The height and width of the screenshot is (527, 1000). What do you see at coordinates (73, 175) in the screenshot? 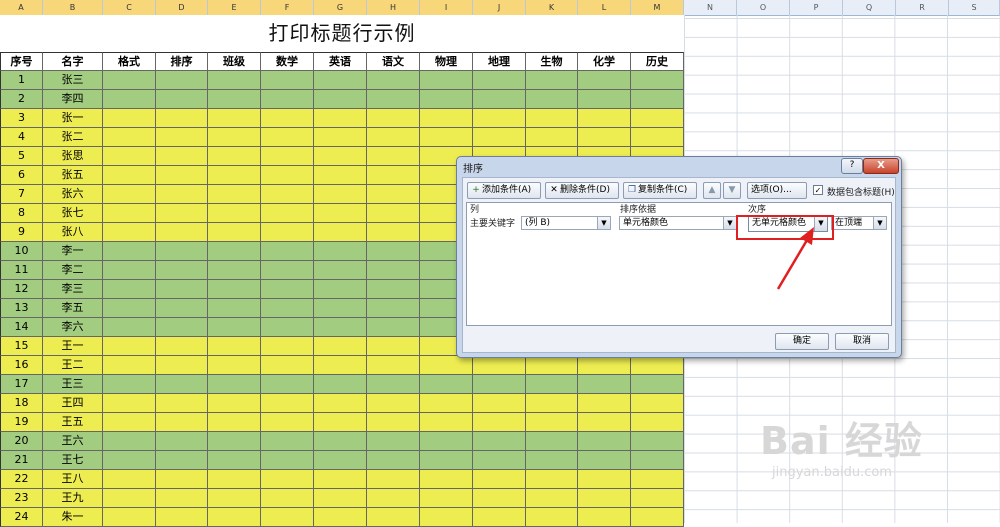
I see `name-cell: 张五` at bounding box center [73, 175].